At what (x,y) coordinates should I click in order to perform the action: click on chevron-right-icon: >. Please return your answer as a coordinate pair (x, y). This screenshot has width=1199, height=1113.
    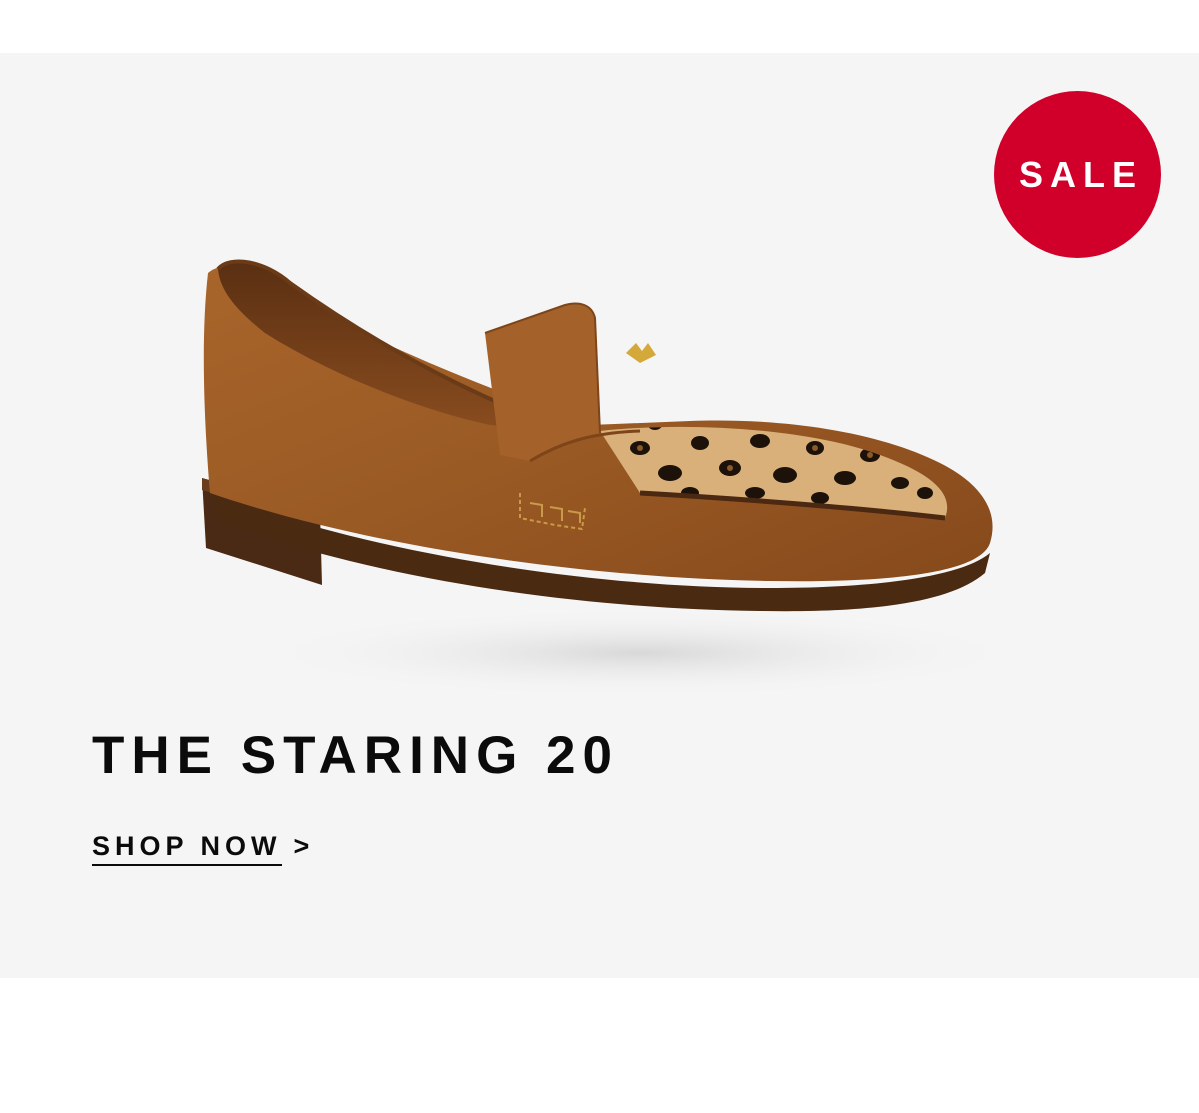
    Looking at the image, I should click on (301, 846).